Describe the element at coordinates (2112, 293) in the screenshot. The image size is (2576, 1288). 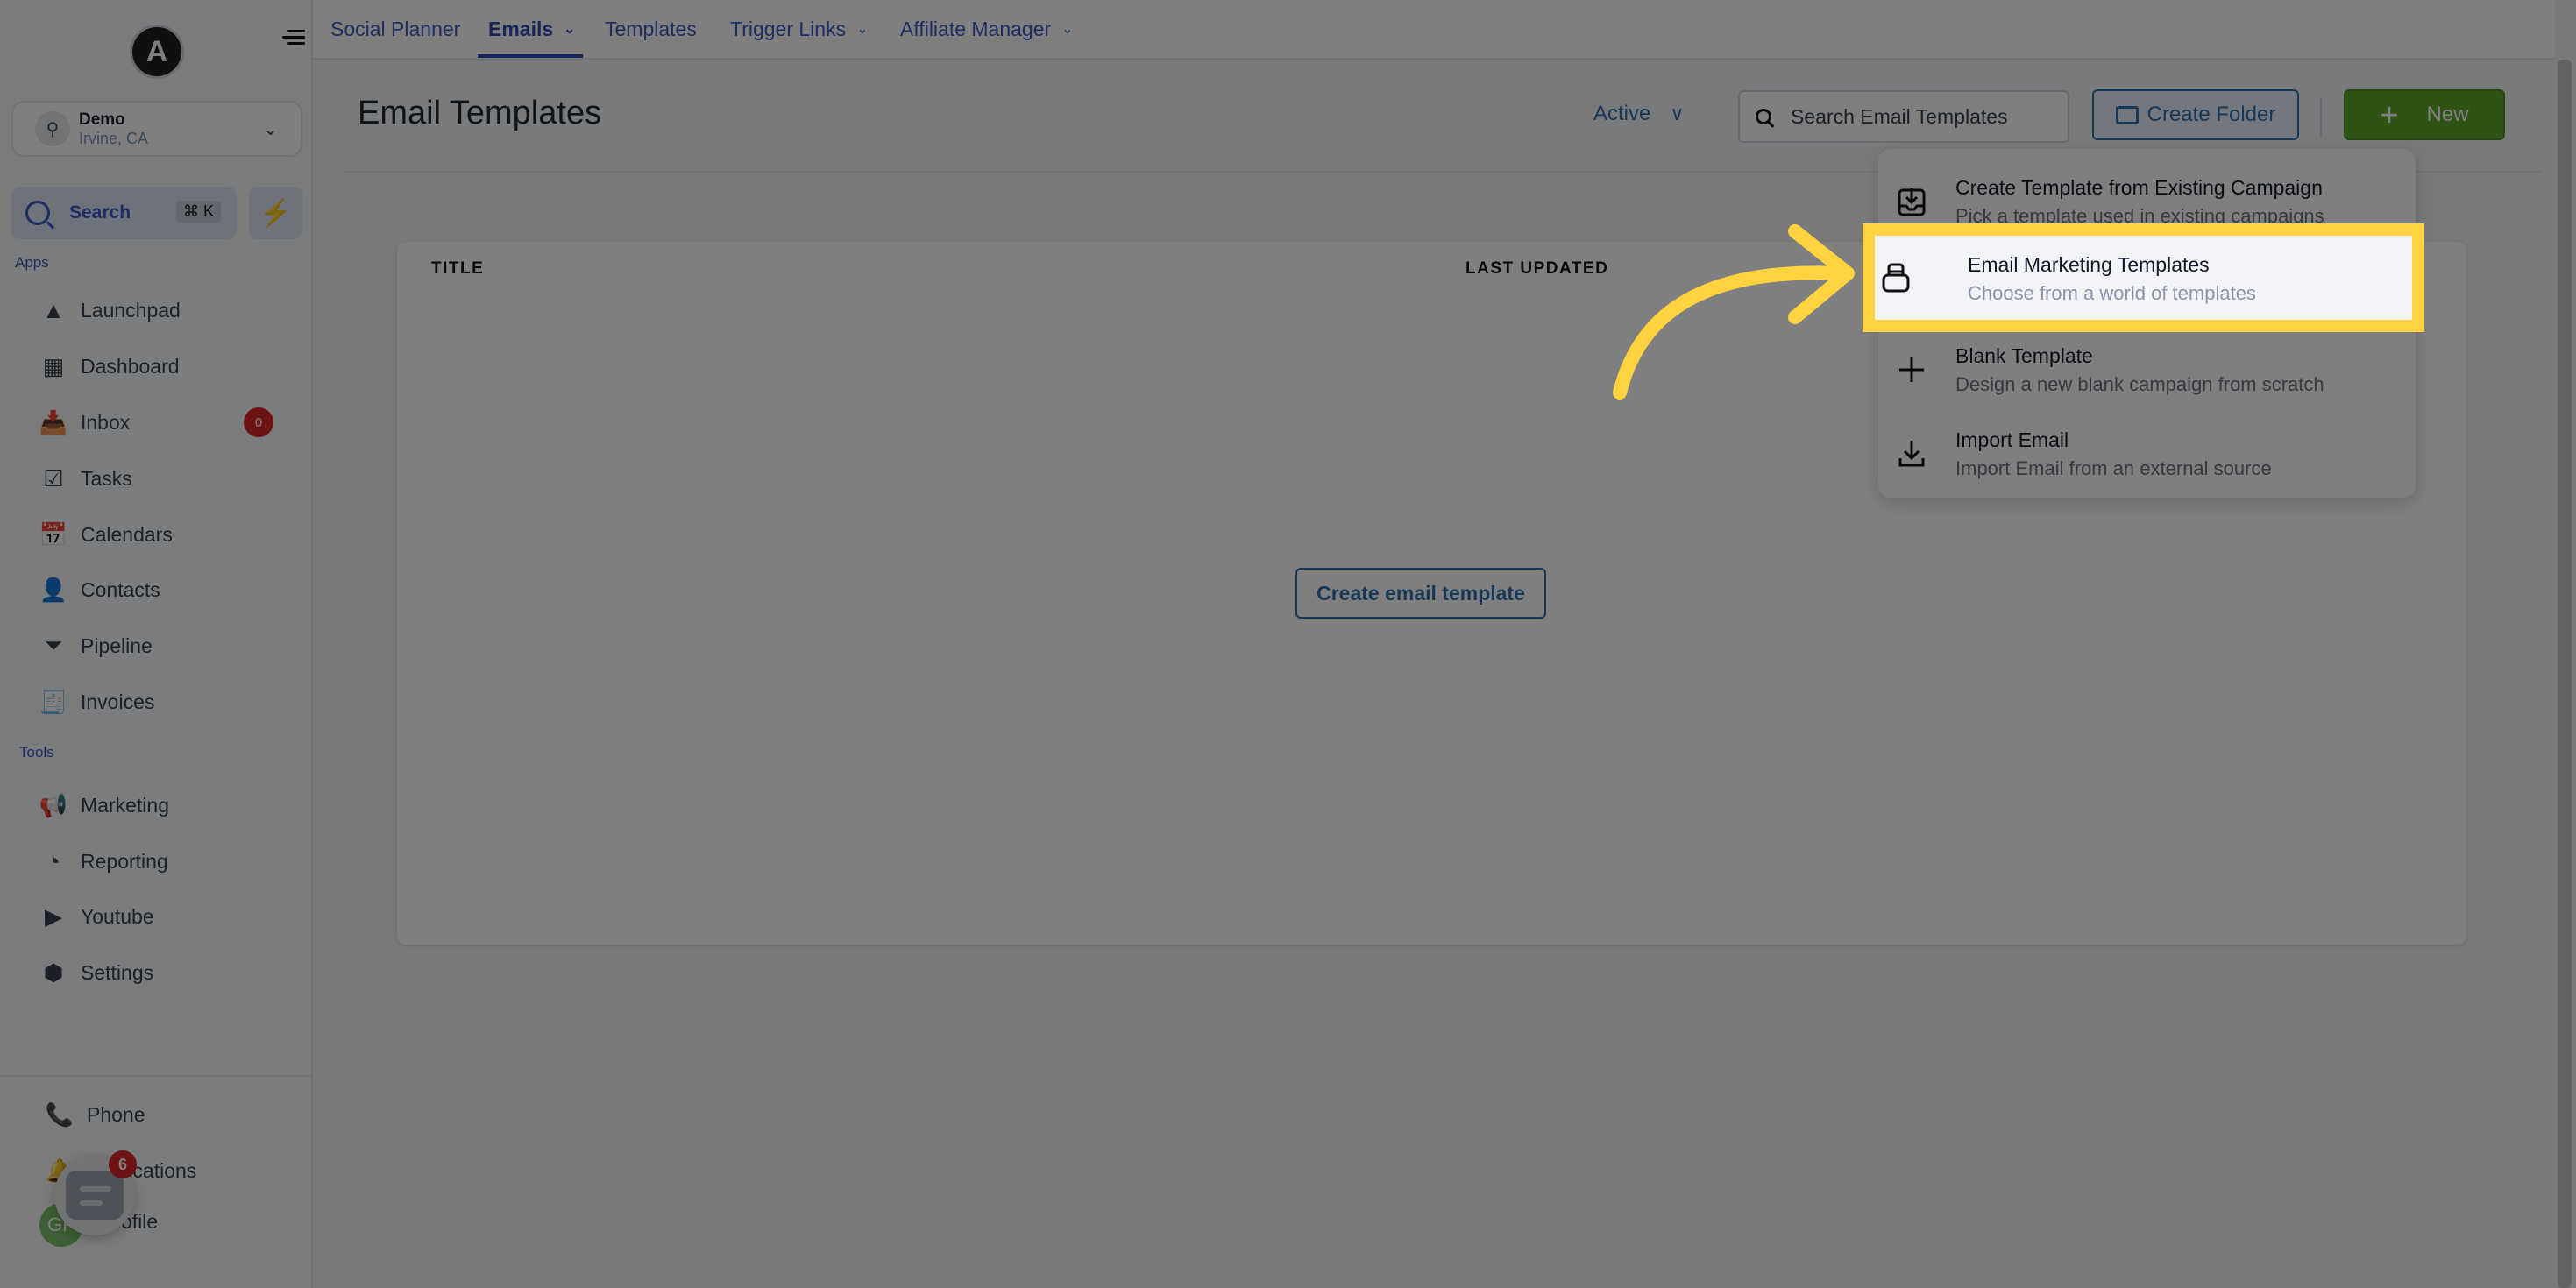
I see `menu-item-description: Choose from a world of templates` at that location.